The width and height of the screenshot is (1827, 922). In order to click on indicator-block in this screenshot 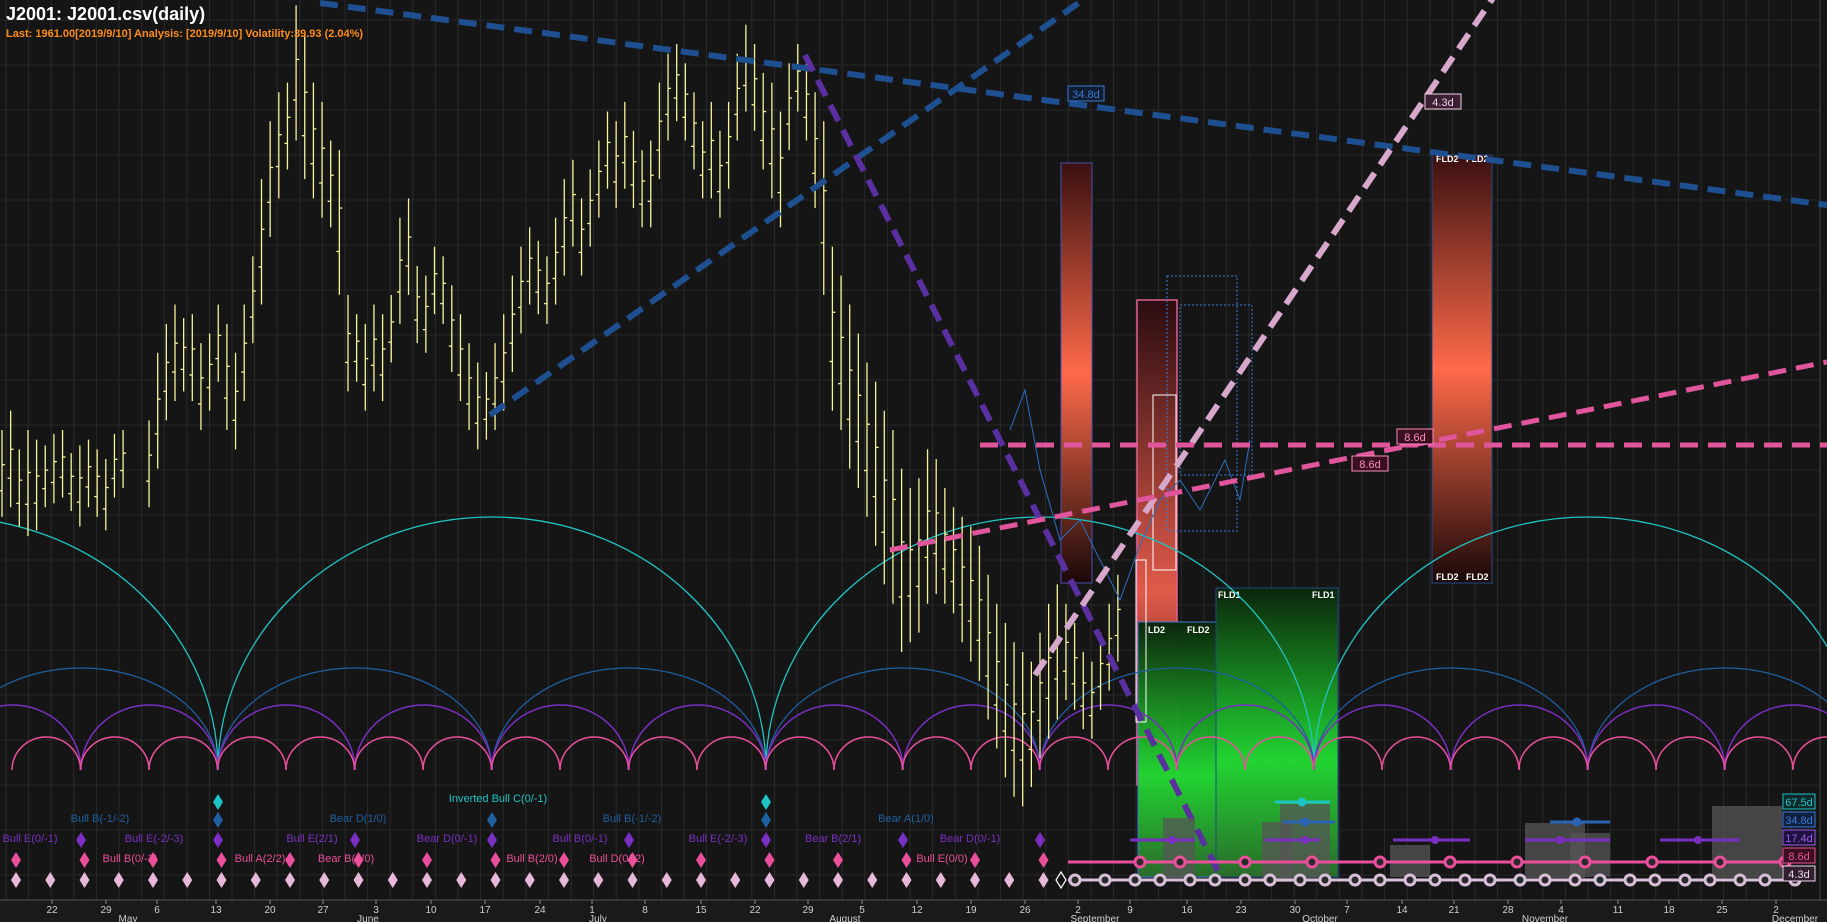, I will do `click(1179, 848)`.